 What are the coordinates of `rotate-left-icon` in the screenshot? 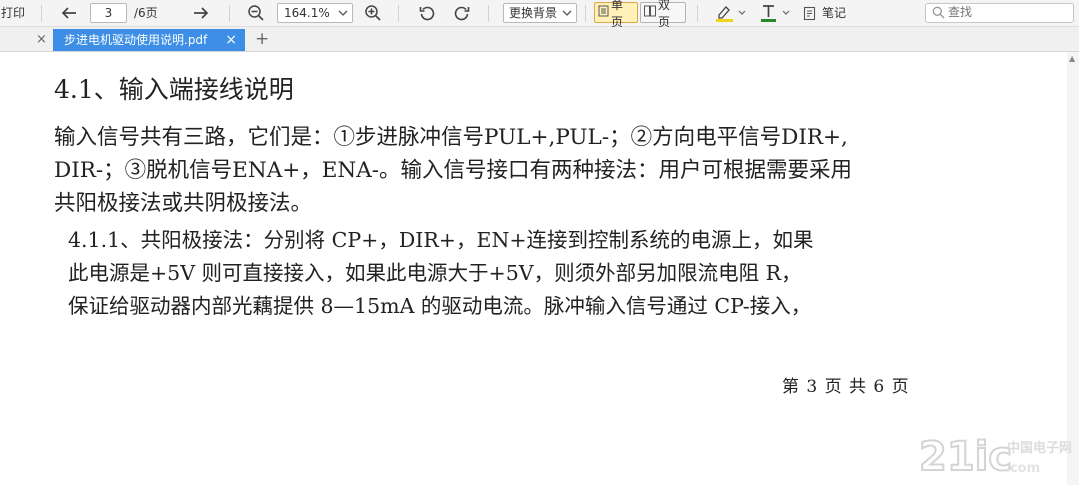 It's located at (427, 13).